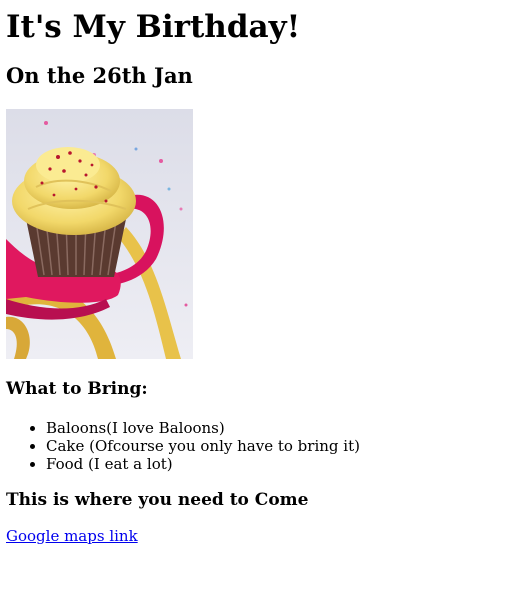  What do you see at coordinates (77, 389) in the screenshot?
I see `bring-heading: What to Bring:` at bounding box center [77, 389].